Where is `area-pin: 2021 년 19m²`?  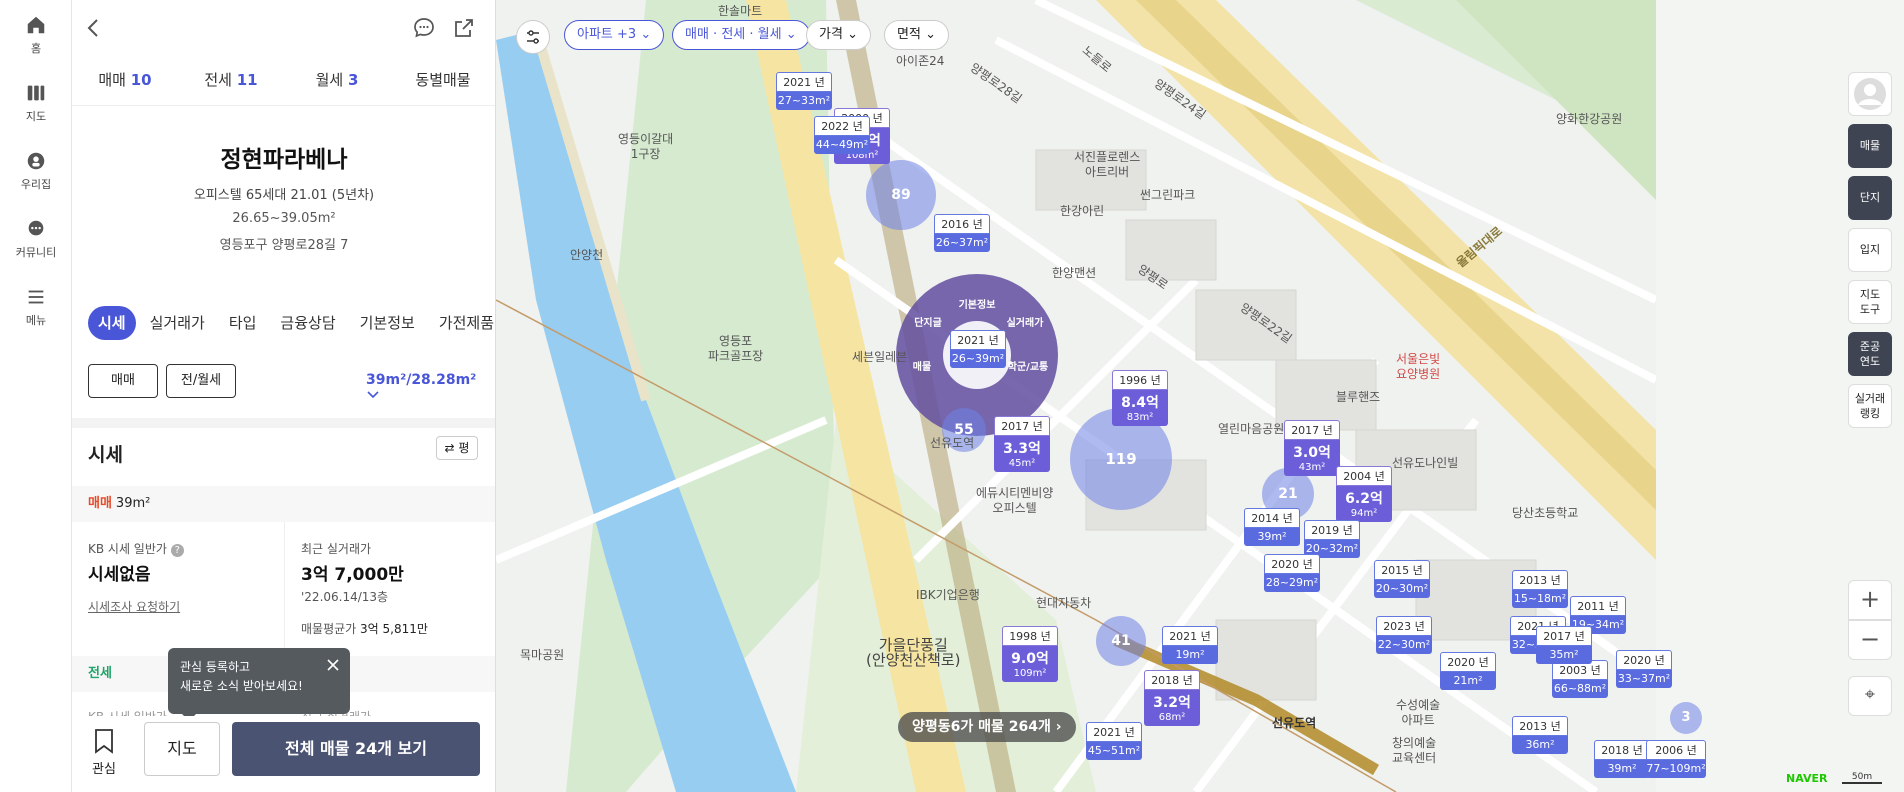
area-pin: 2021 년 19m² is located at coordinates (1190, 645).